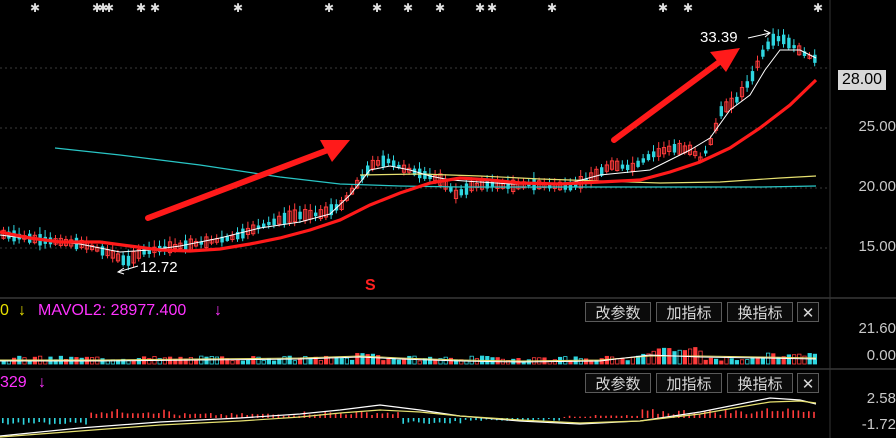 This screenshot has width=896, height=438. I want to click on macd-switch-indicator-button: 换指标, so click(760, 383).